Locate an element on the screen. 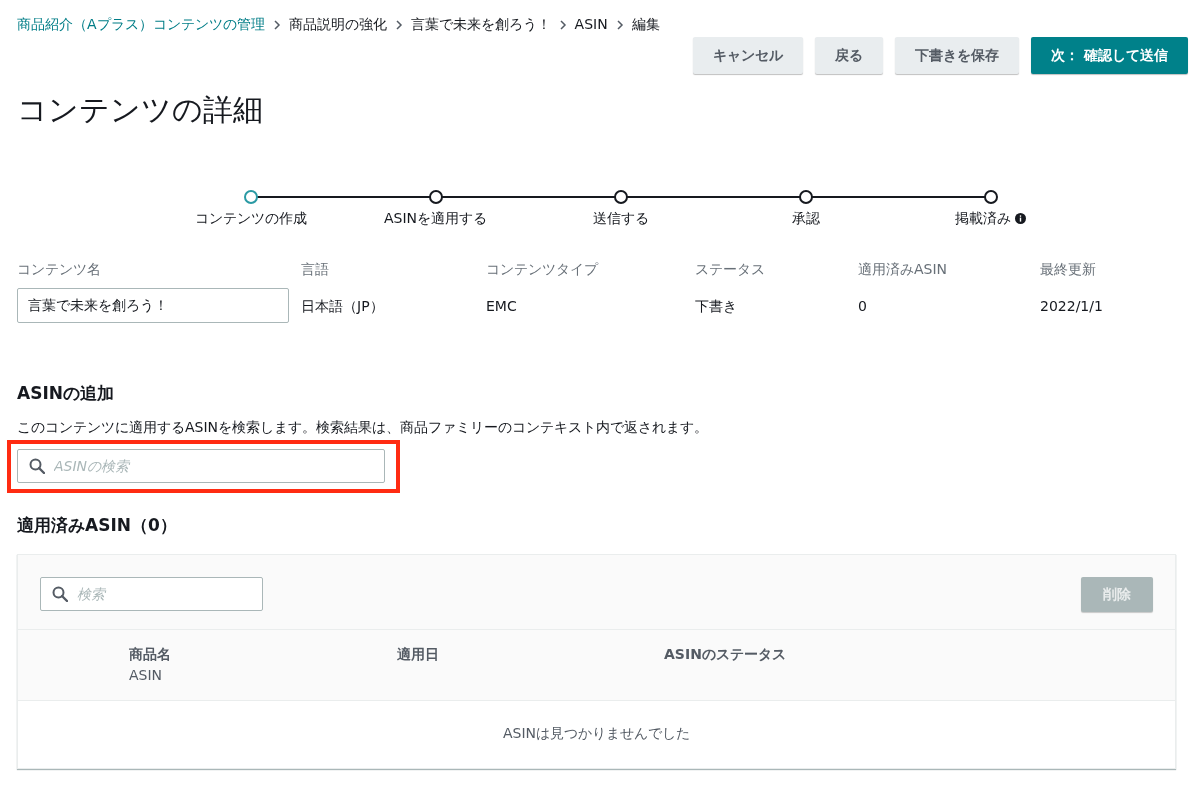  field-label: コンテンツ名 is located at coordinates (59, 269).